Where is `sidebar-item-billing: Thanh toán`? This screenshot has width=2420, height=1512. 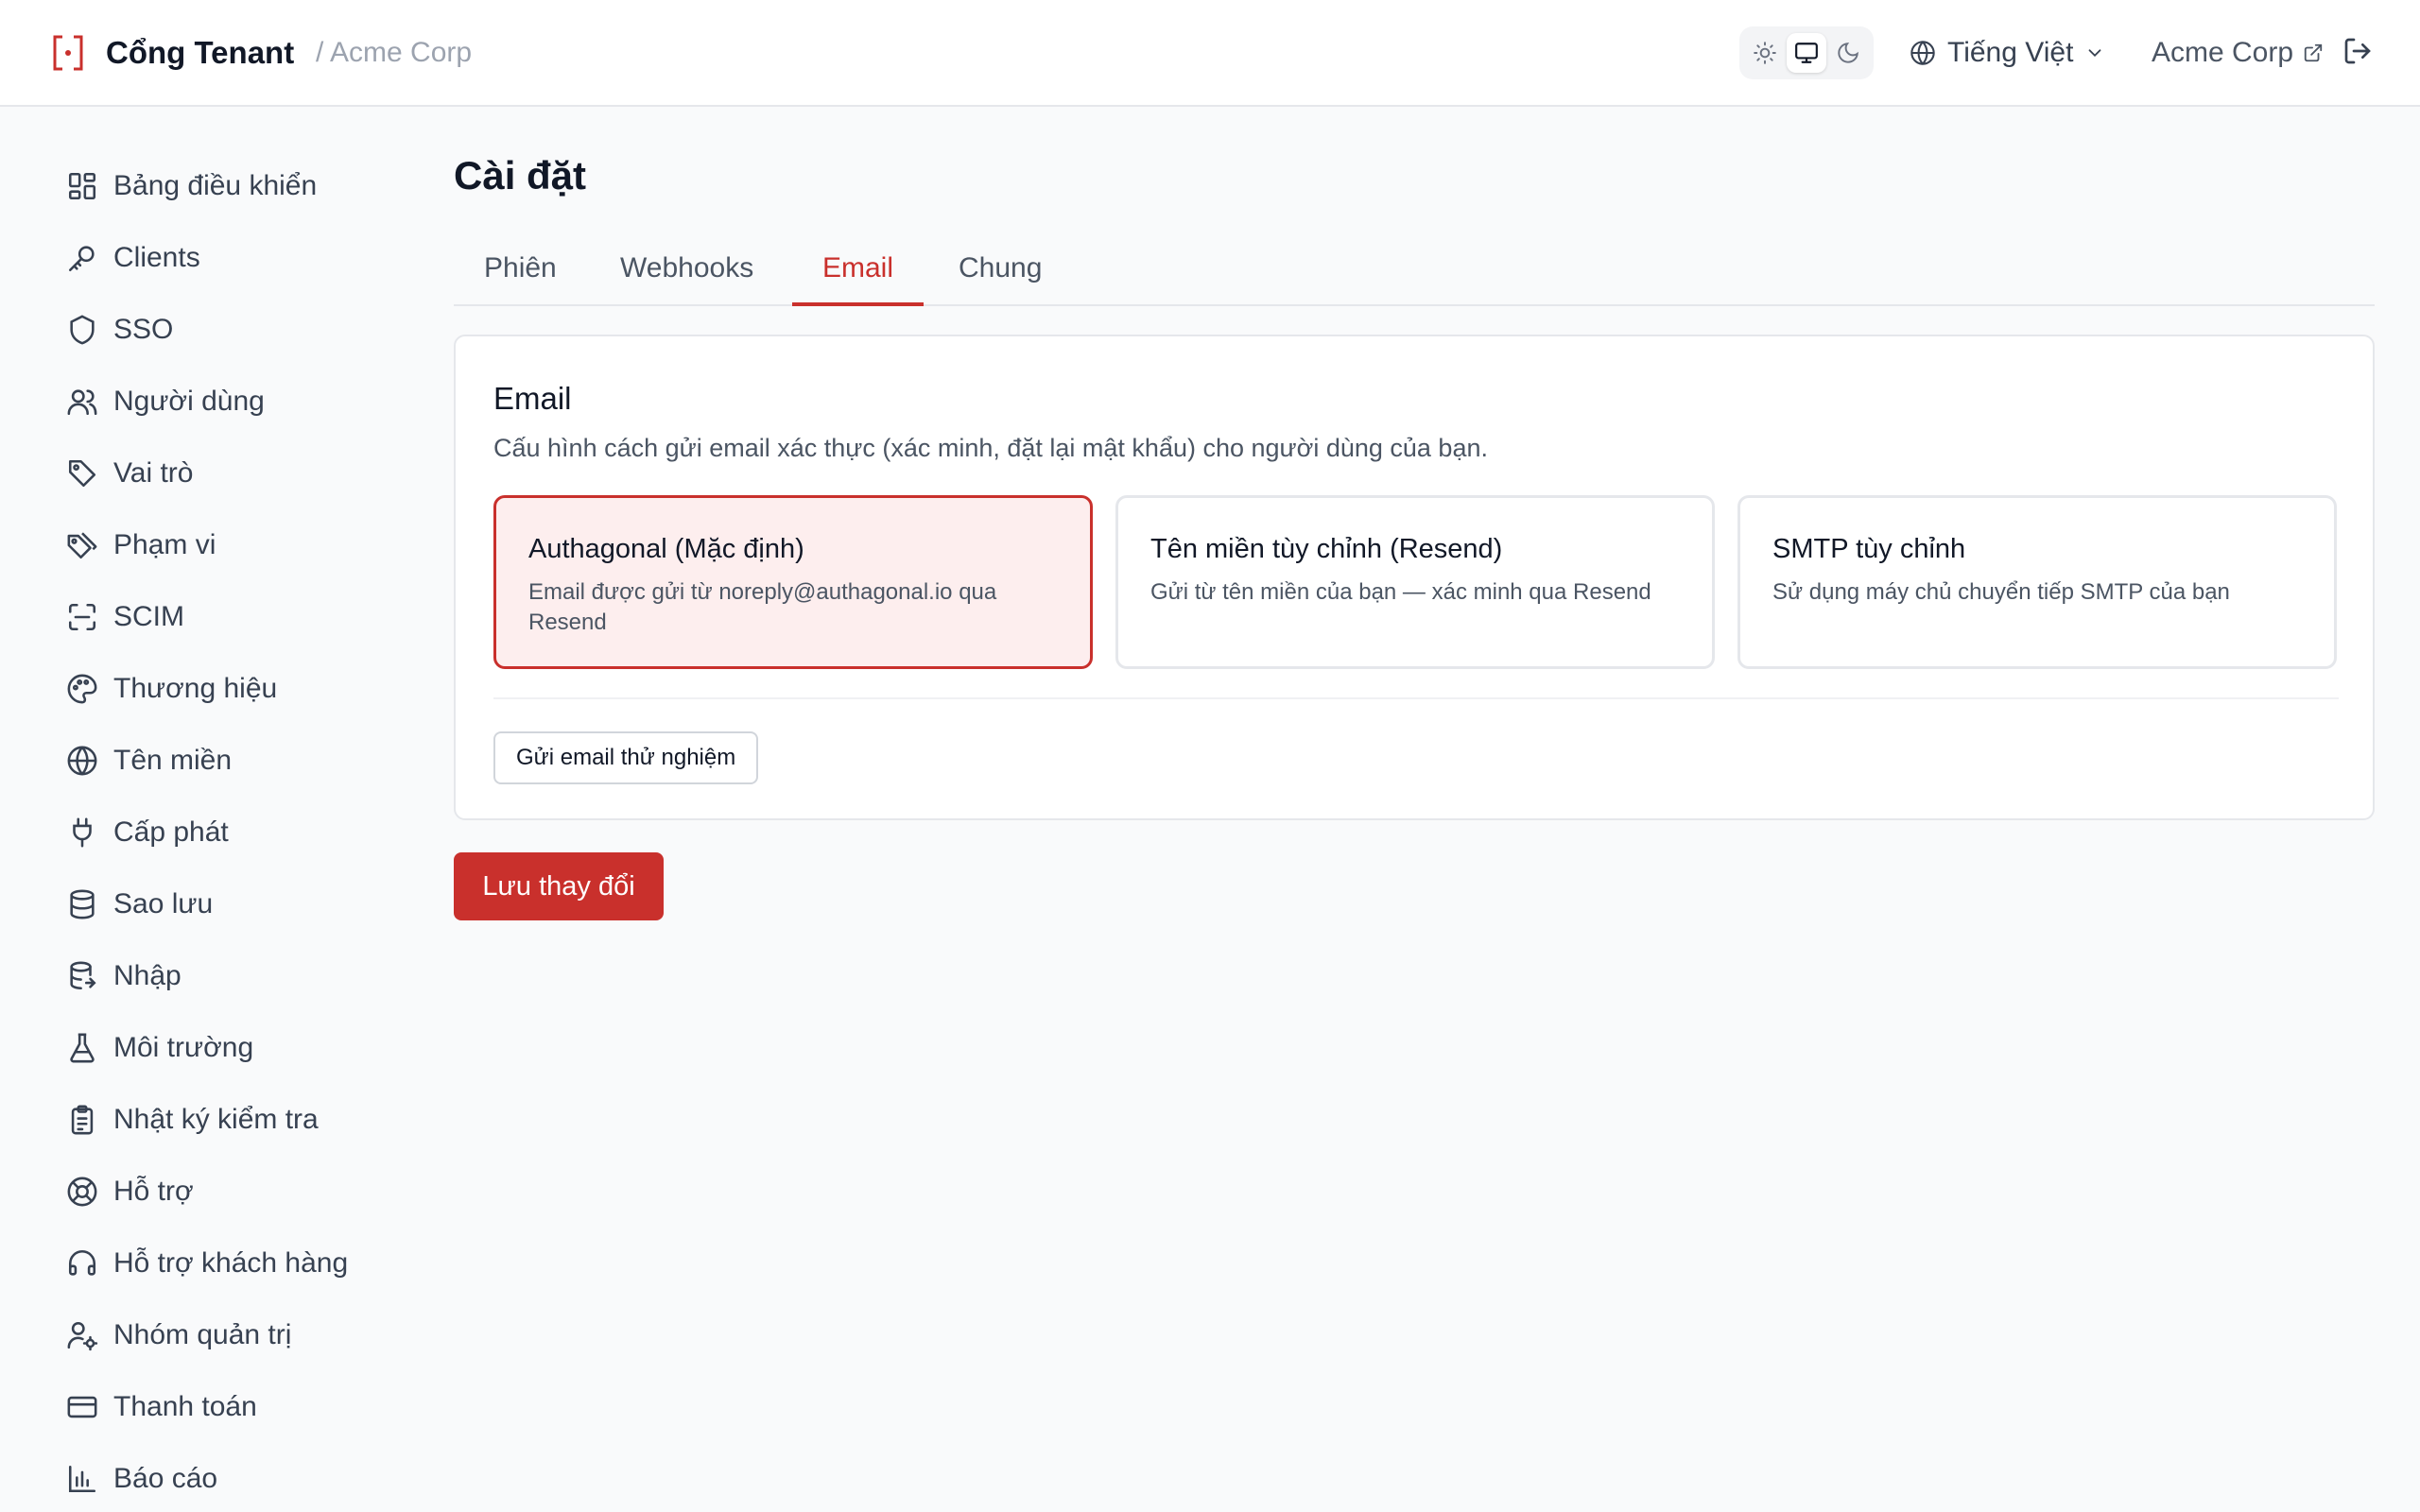
sidebar-item-billing: Thanh toán is located at coordinates (161, 1407).